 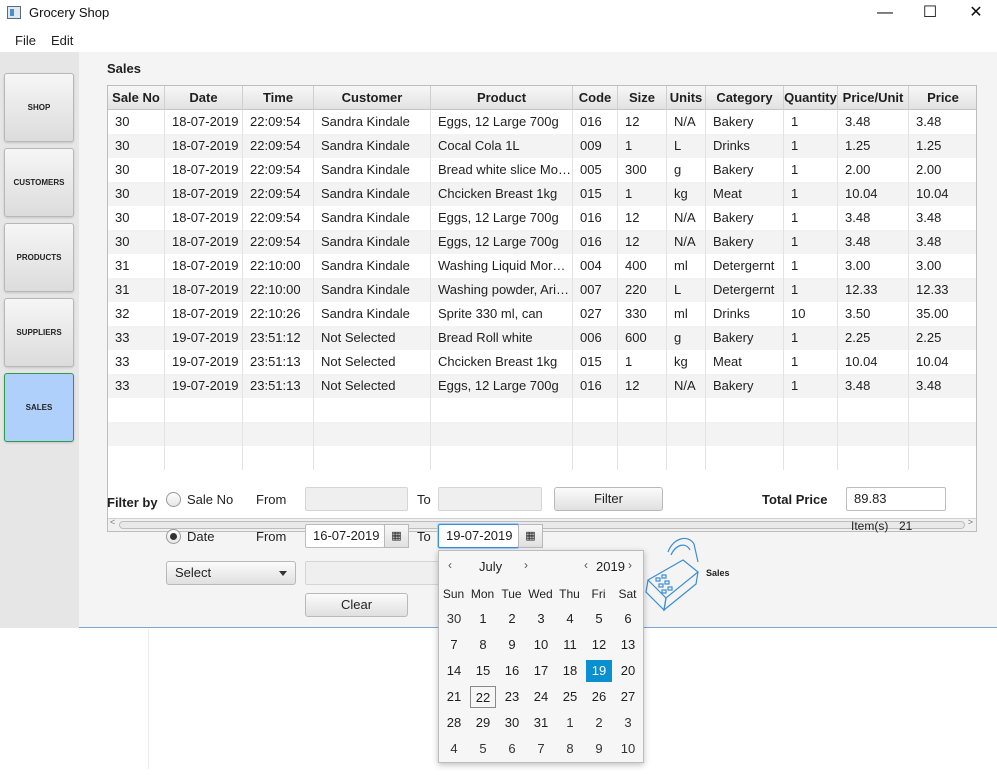 I want to click on calendar-day: 26, so click(x=599, y=697).